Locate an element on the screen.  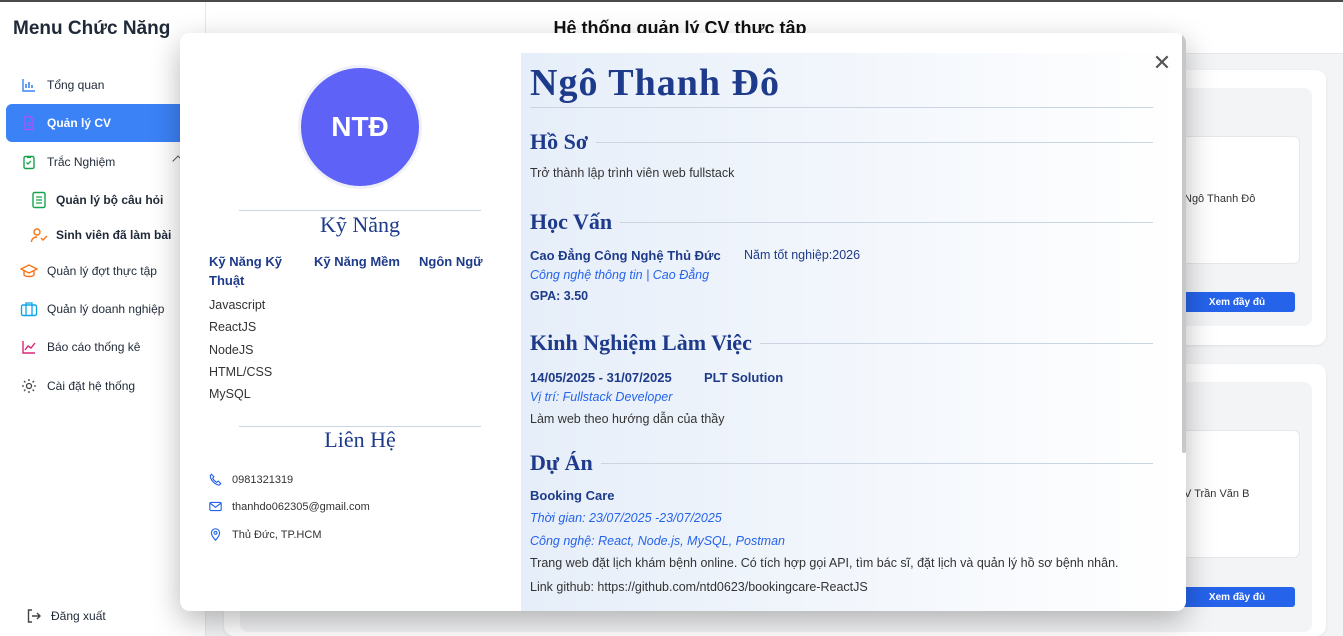
section-title: Dự Án is located at coordinates (561, 462).